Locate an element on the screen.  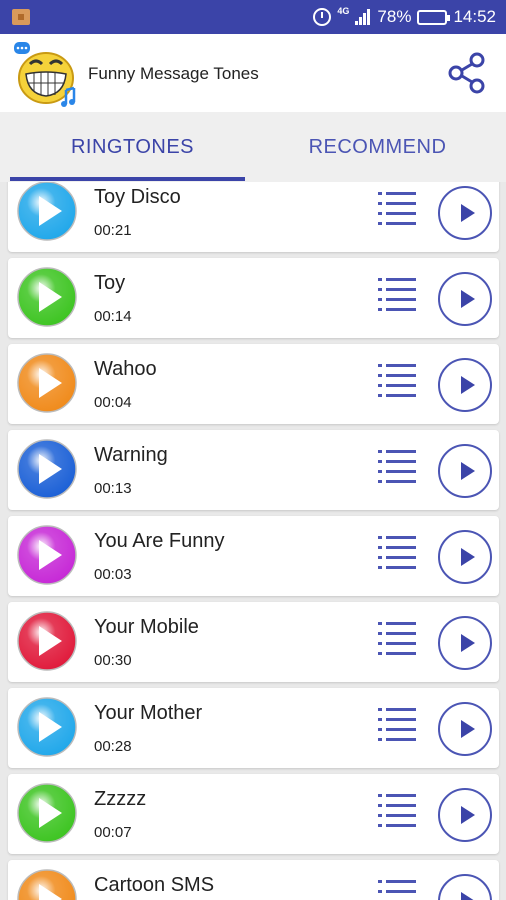
status-indicators: 4G 78% 14:52 is located at coordinates (404, 17).